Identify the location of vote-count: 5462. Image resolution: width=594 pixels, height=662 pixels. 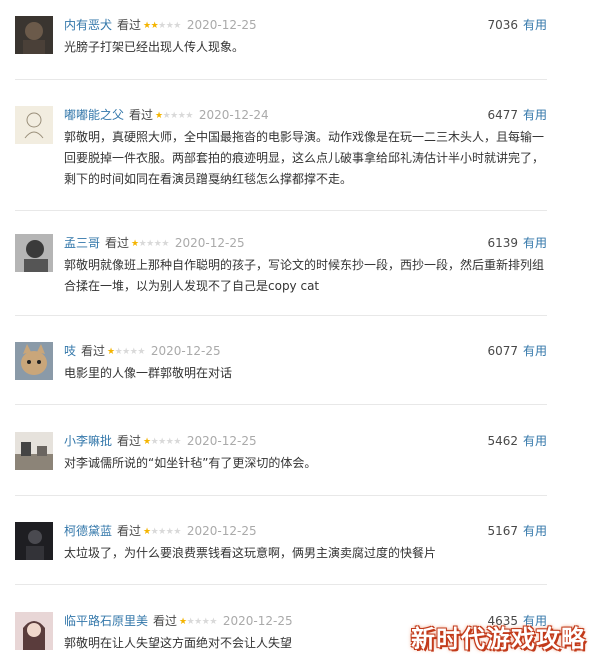
(502, 441).